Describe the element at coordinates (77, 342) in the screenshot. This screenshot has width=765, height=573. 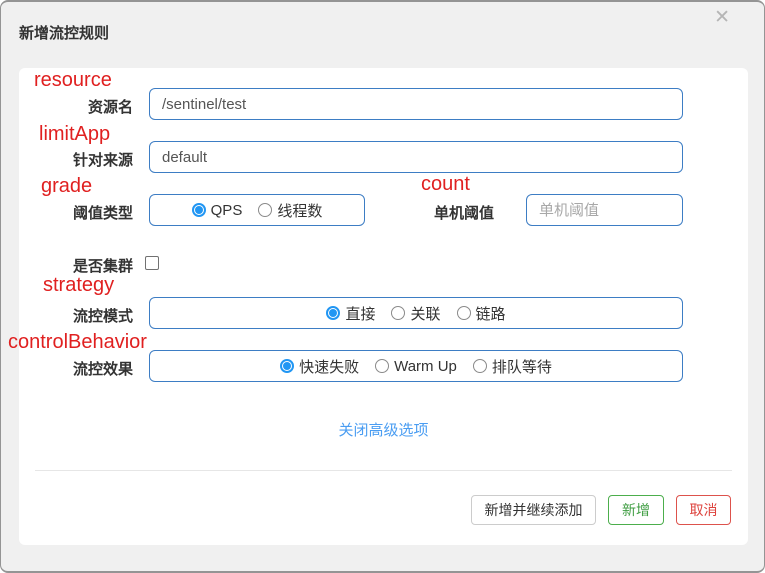
I see `controlbehavior-annotation: controlBehavior` at that location.